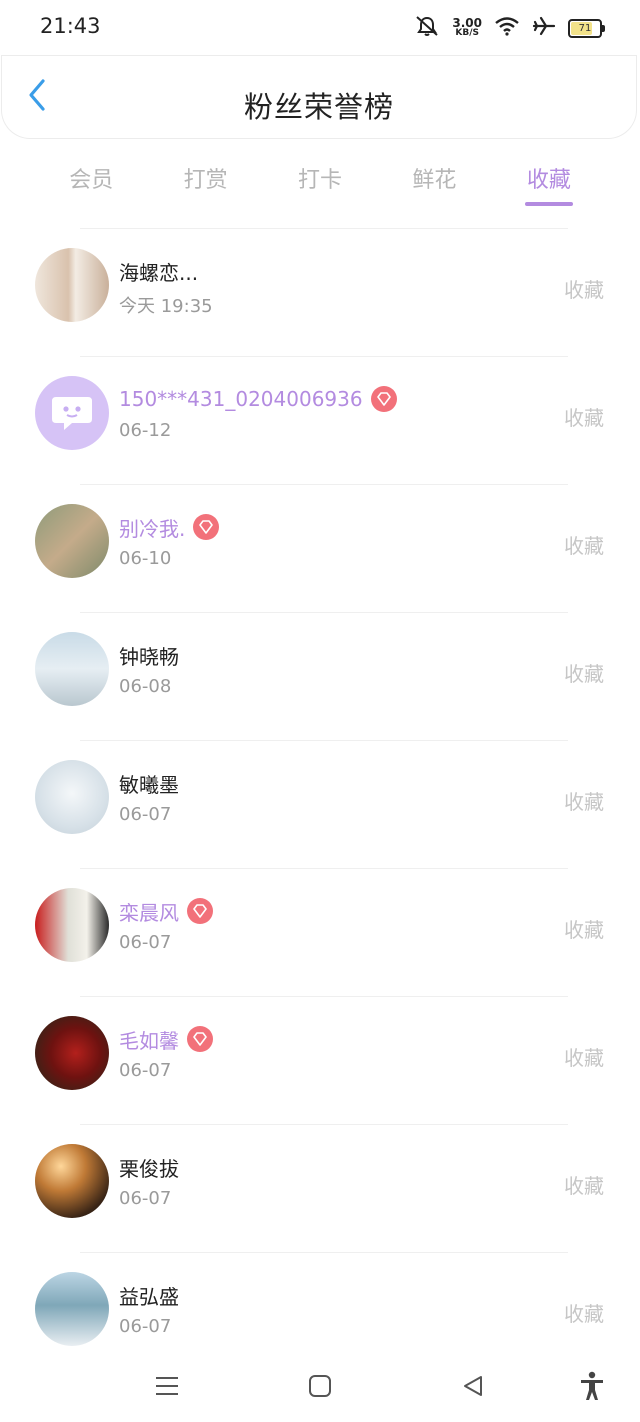  What do you see at coordinates (149, 784) in the screenshot?
I see `fan-name: 敏曦墨` at bounding box center [149, 784].